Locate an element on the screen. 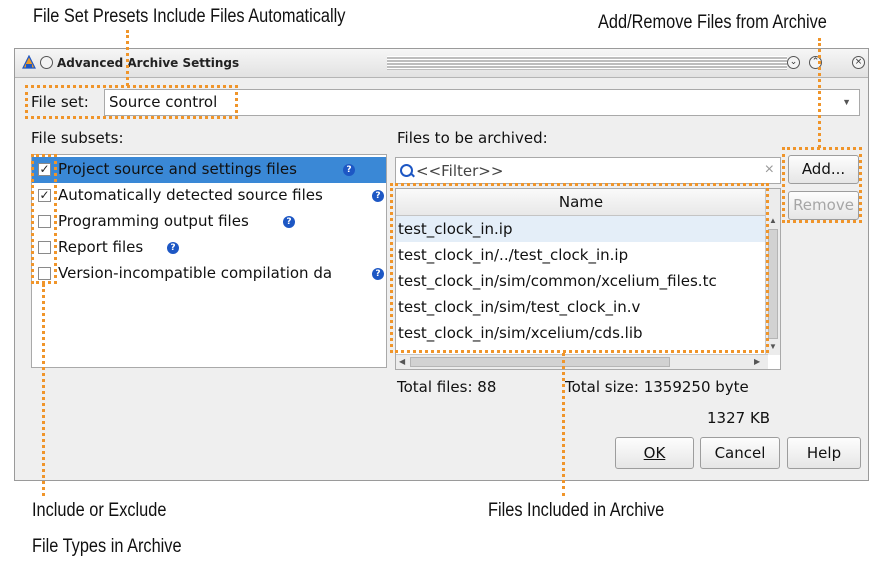 This screenshot has width=869, height=562. clear-icon: × is located at coordinates (769, 170).